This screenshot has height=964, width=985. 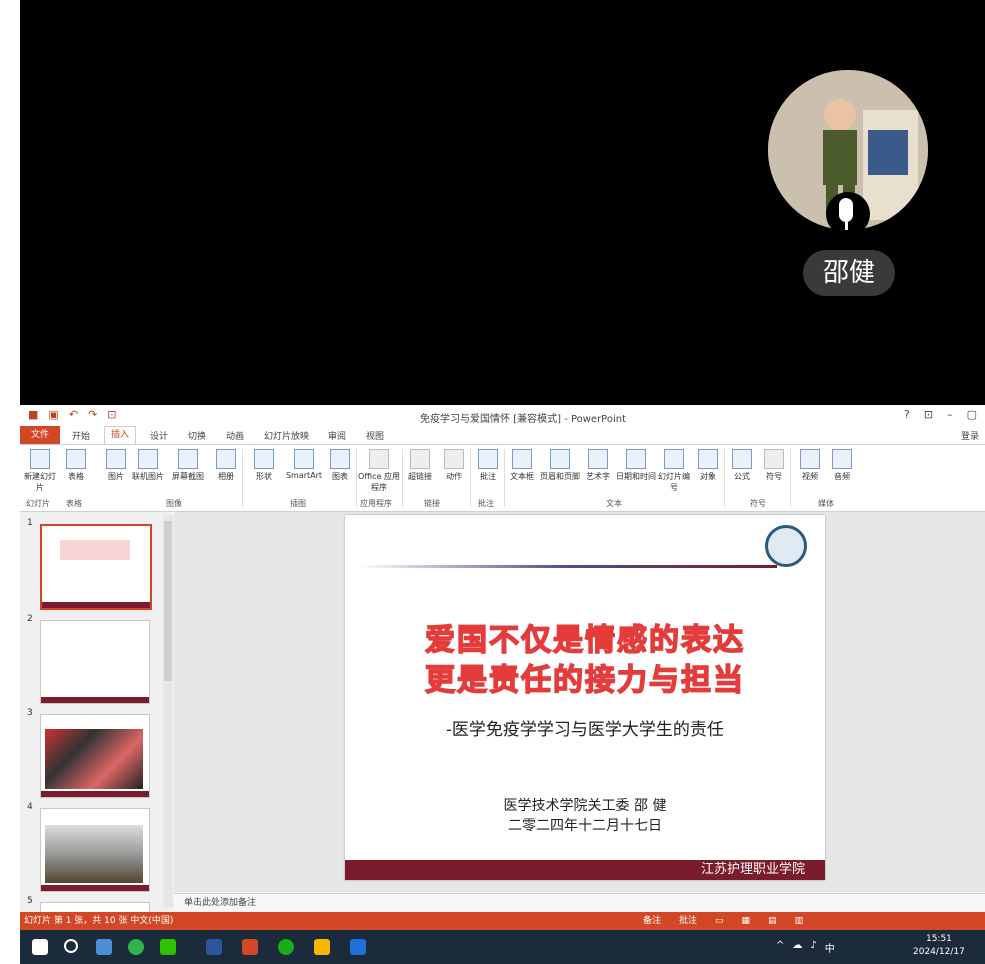 I want to click on audio-button: 音频, so click(x=842, y=465).